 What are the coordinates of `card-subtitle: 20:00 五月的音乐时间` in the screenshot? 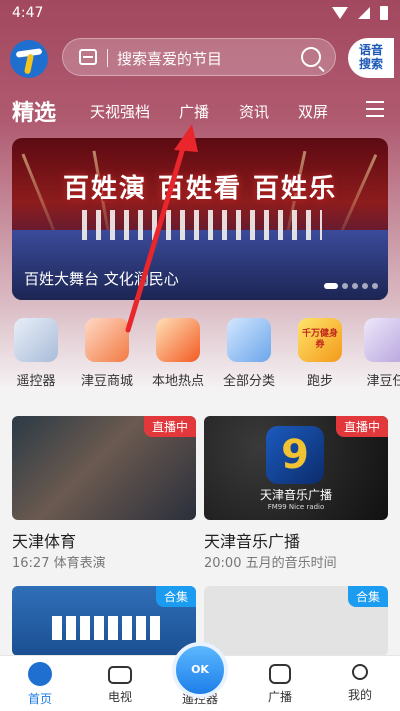 It's located at (270, 563).